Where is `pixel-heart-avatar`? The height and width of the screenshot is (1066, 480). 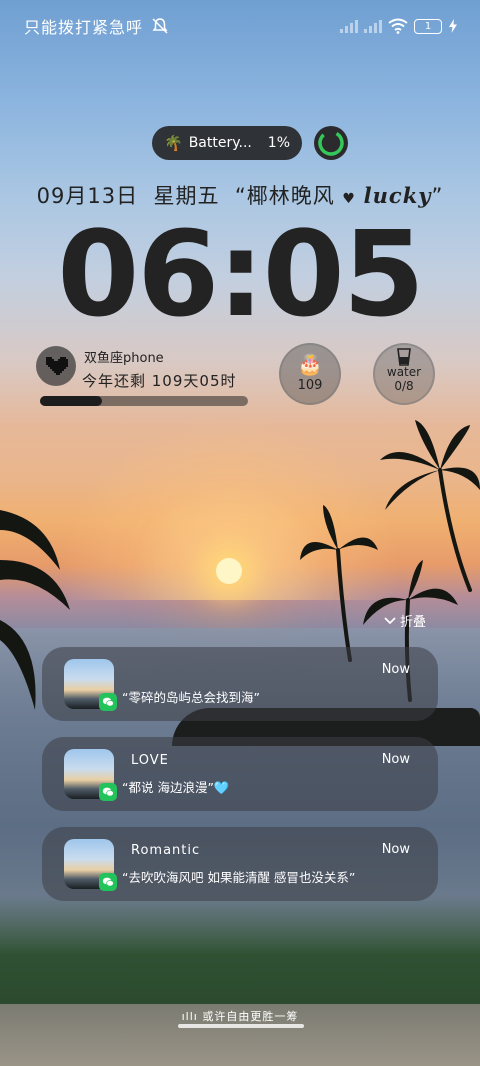 pixel-heart-avatar is located at coordinates (56, 366).